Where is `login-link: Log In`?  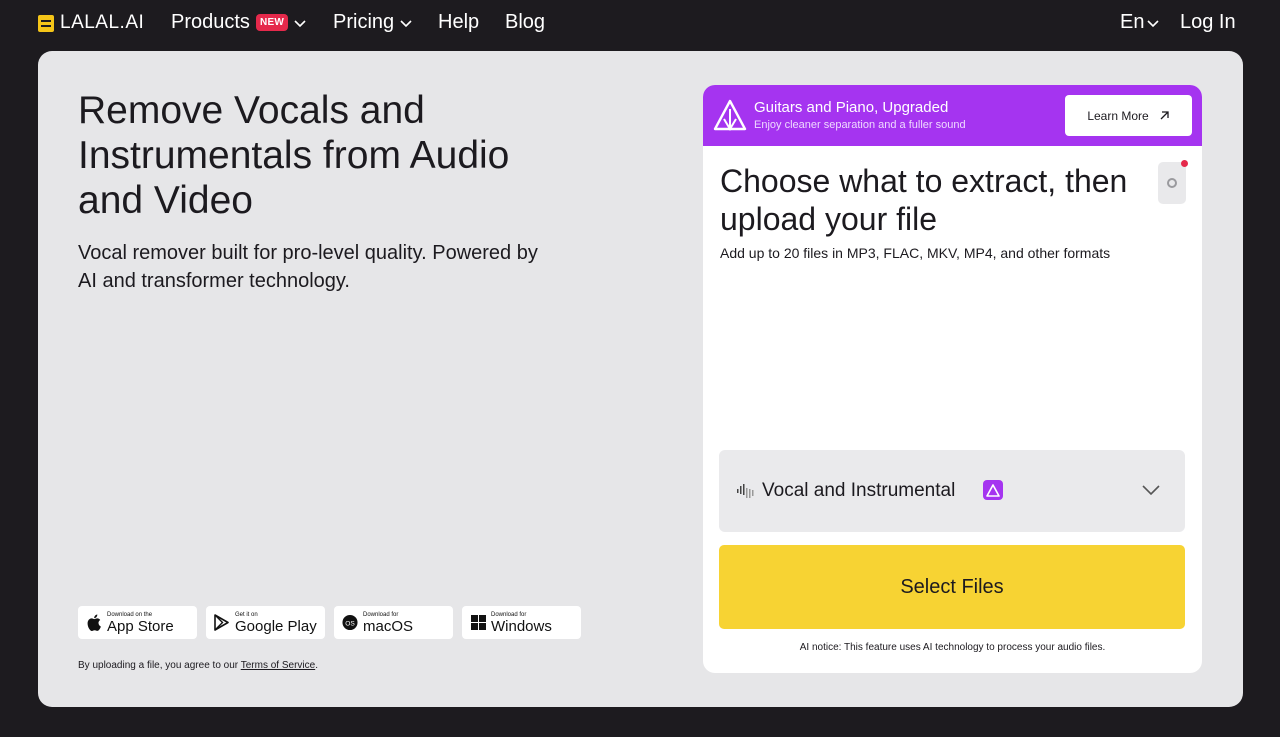
login-link: Log In is located at coordinates (1208, 22).